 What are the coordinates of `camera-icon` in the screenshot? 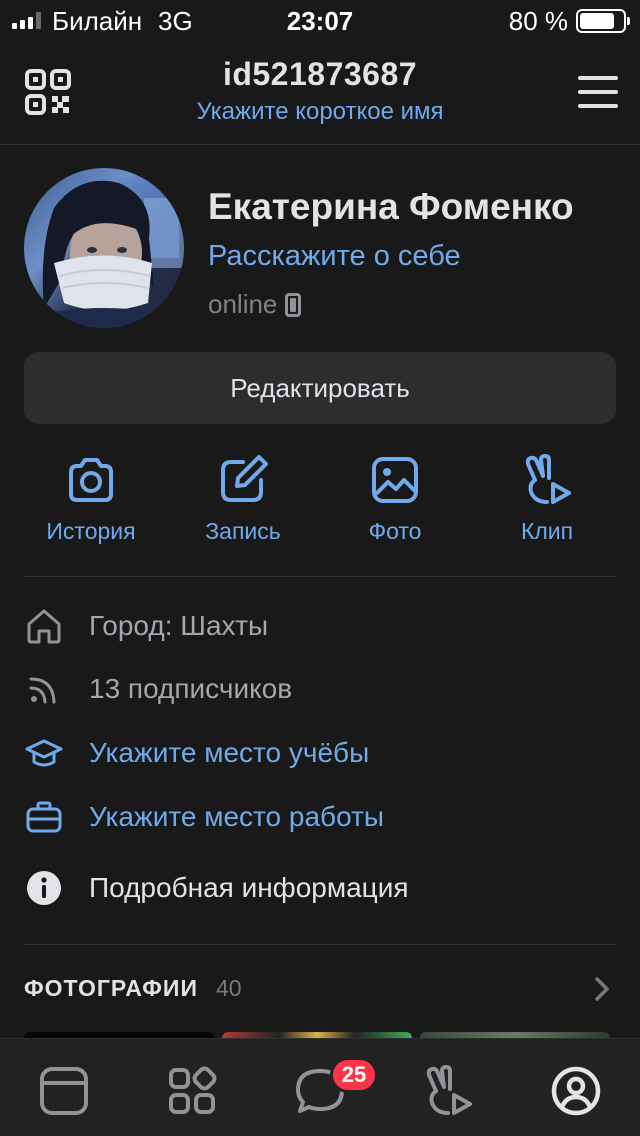 It's located at (91, 480).